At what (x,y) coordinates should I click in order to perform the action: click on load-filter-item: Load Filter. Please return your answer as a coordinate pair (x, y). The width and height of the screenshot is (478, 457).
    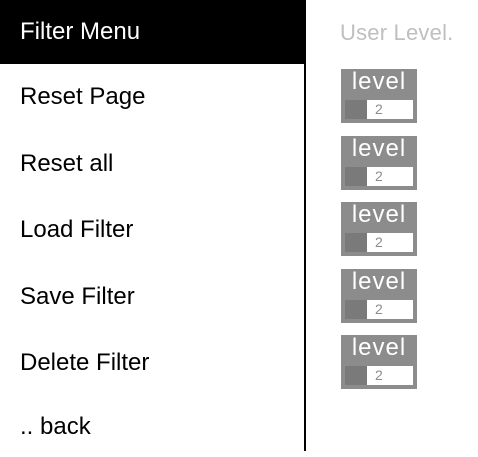
    Looking at the image, I should click on (152, 230).